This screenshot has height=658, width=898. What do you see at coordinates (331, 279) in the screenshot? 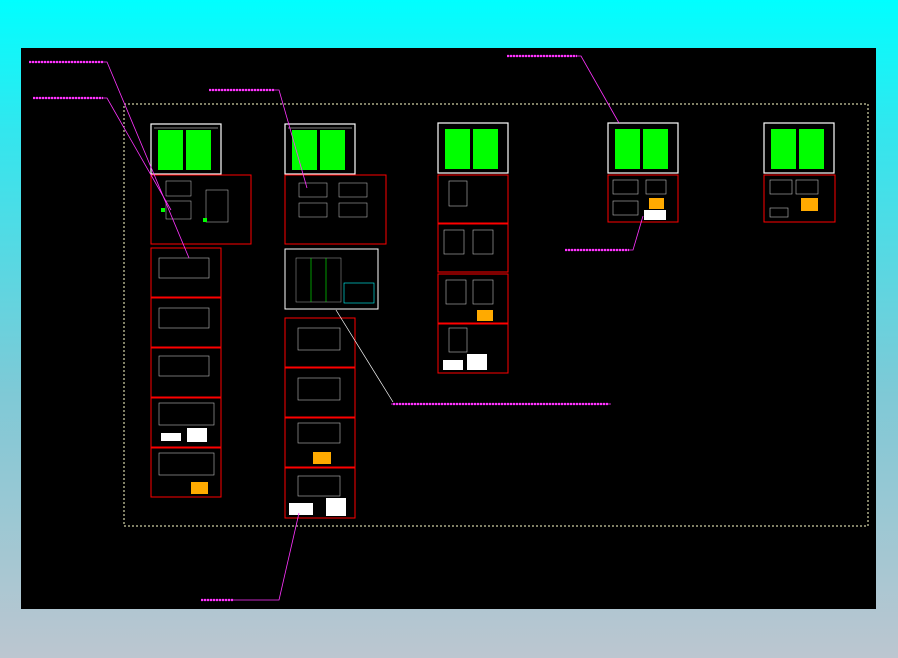
I see `schematic-sheet` at bounding box center [331, 279].